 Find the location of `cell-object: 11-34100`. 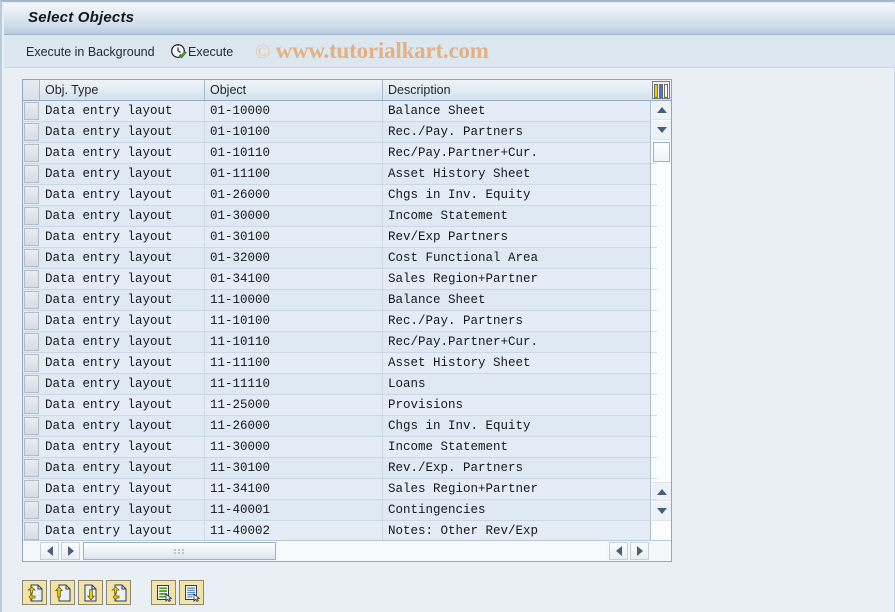

cell-object: 11-34100 is located at coordinates (294, 489).